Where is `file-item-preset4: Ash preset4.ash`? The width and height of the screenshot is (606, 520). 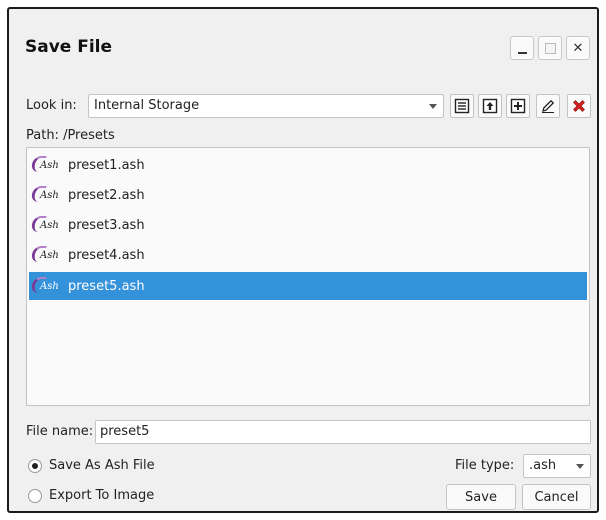
file-item-preset4: Ash preset4.ash is located at coordinates (308, 255).